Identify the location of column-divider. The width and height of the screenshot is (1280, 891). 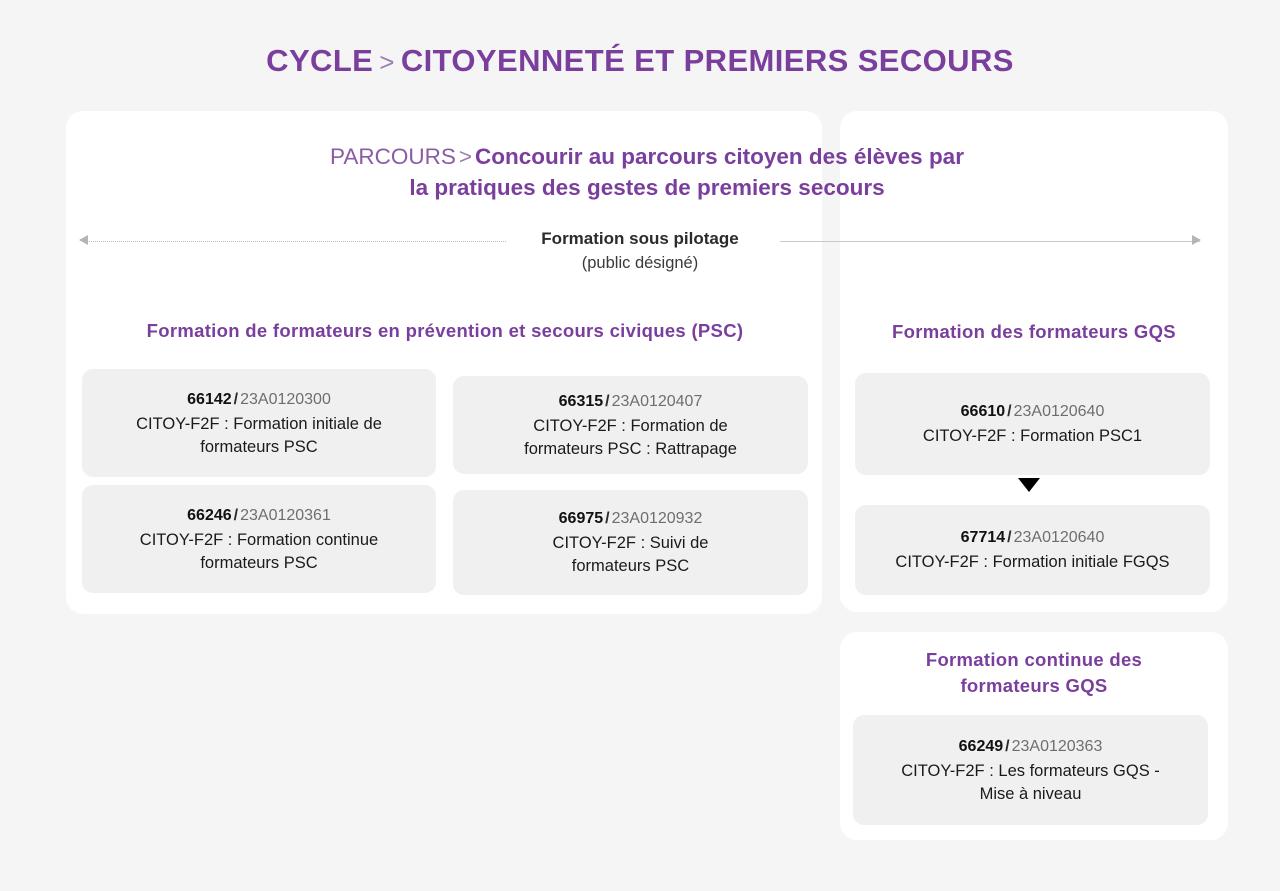
(831, 433).